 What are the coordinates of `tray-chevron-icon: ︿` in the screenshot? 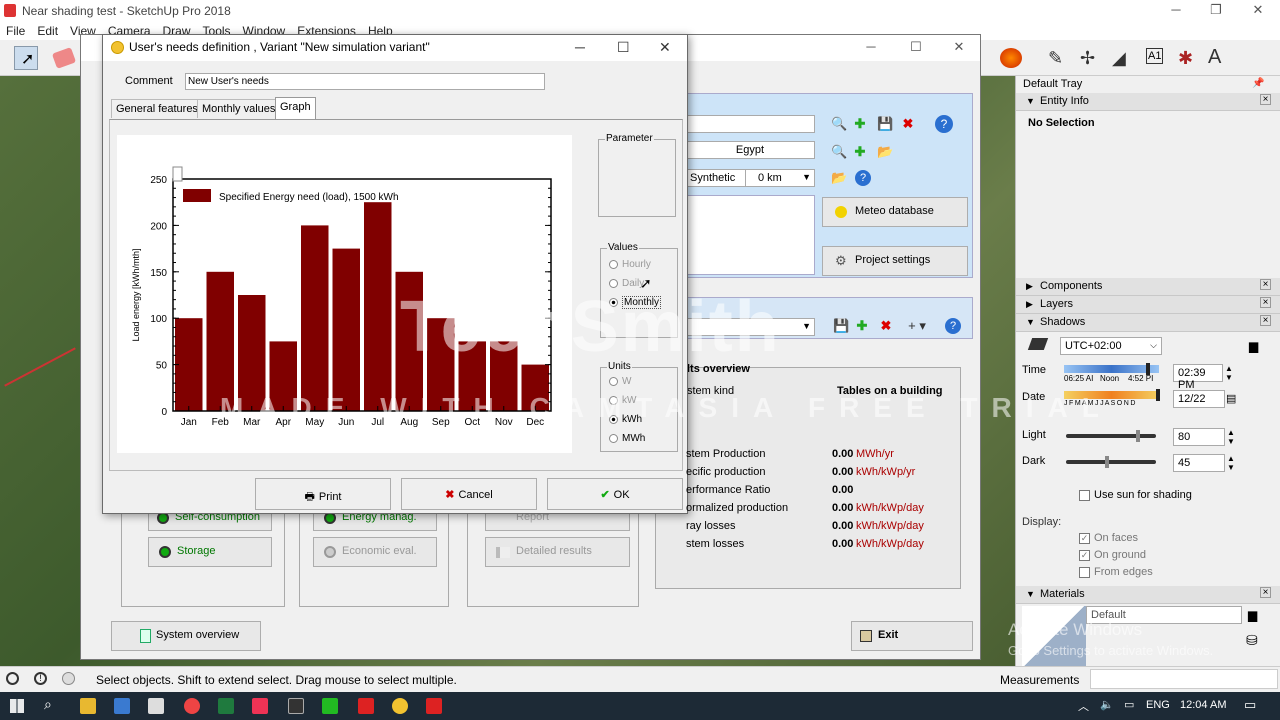 It's located at (1083, 706).